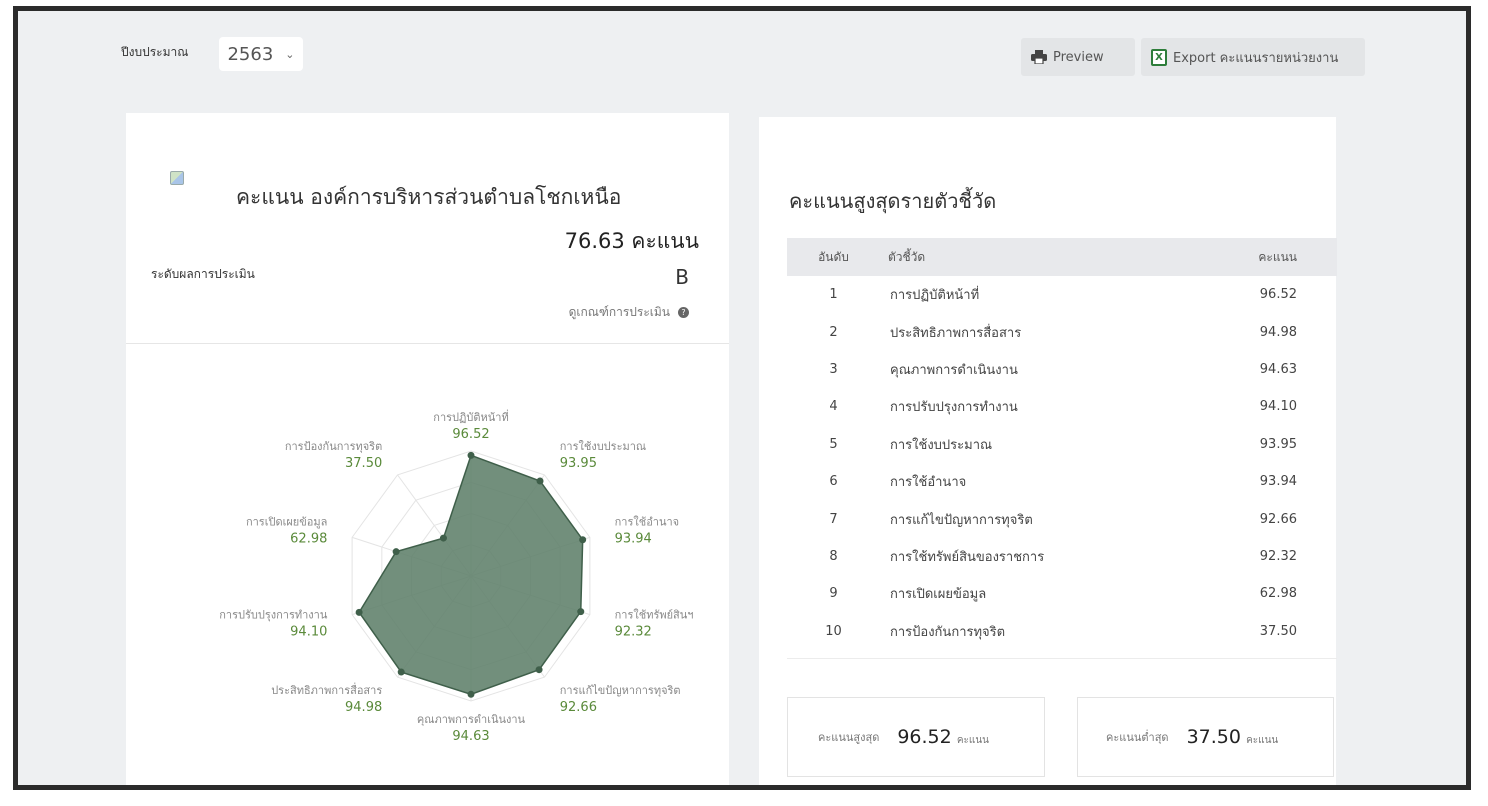 The image size is (1488, 806). I want to click on radar-axis-label: การใช้ทรัพย์สินฯ, so click(654, 615).